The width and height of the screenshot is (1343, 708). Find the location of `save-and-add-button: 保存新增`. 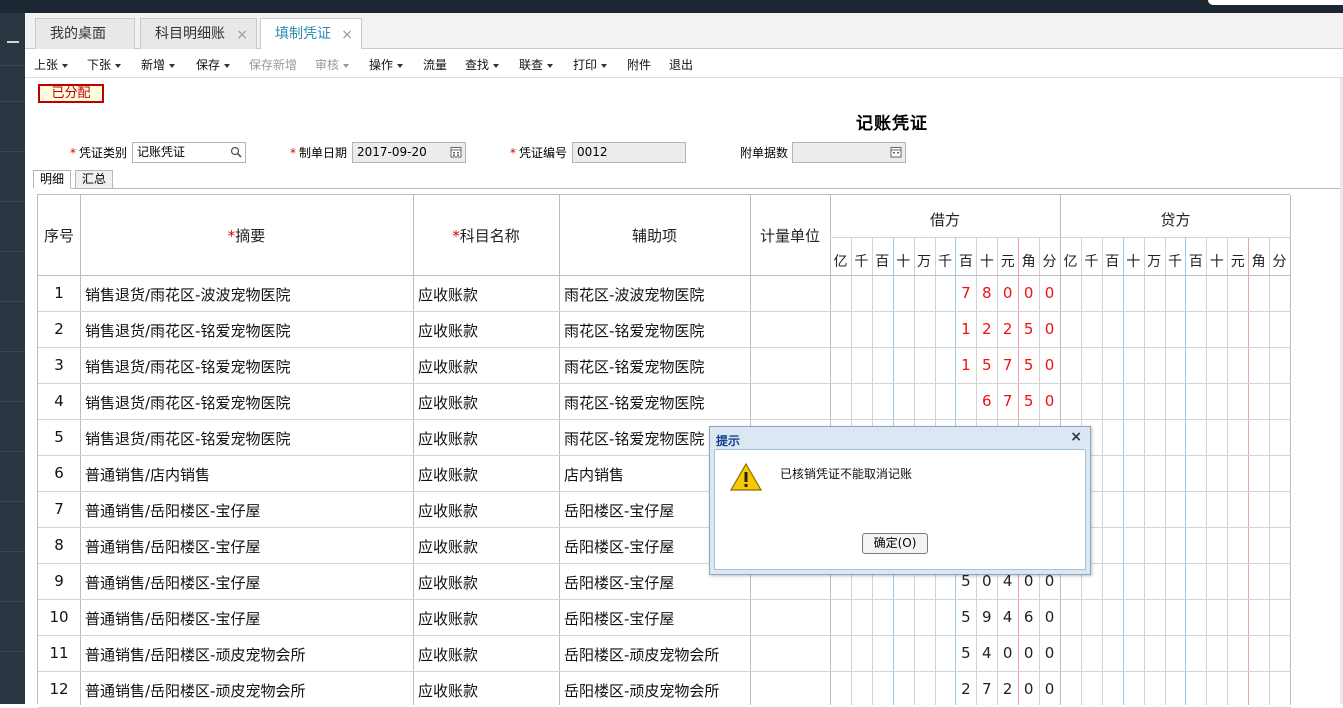

save-and-add-button: 保存新增 is located at coordinates (273, 64).